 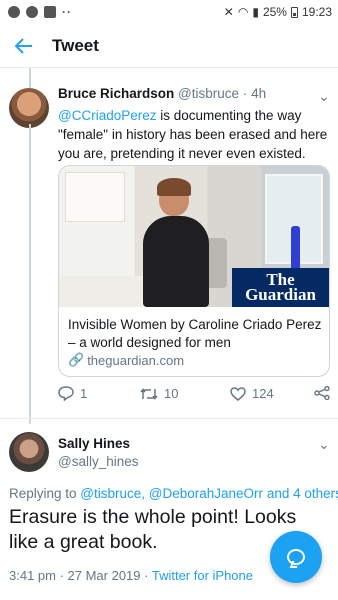 What do you see at coordinates (94, 443) in the screenshot?
I see `main-author-name: Sally Hines` at bounding box center [94, 443].